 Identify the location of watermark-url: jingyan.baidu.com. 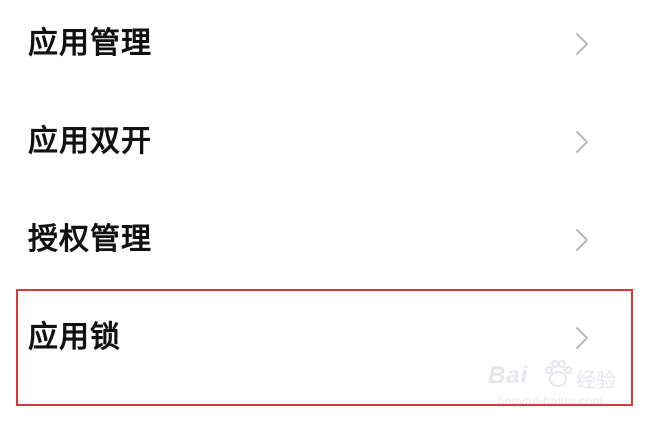
(551, 401).